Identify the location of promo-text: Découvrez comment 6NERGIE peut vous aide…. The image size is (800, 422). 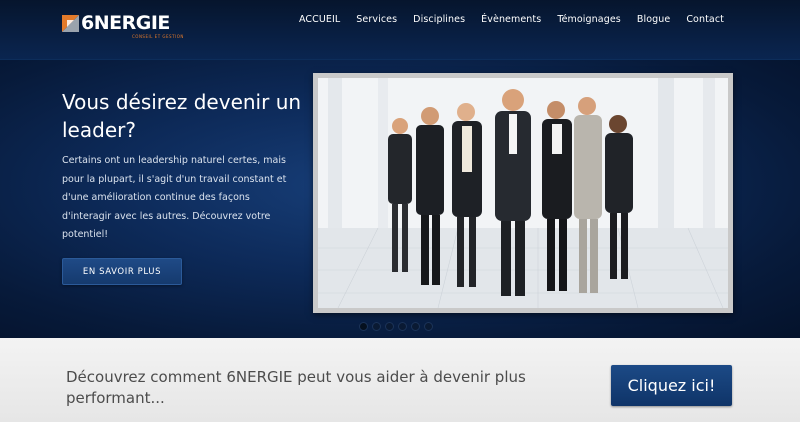
(296, 387).